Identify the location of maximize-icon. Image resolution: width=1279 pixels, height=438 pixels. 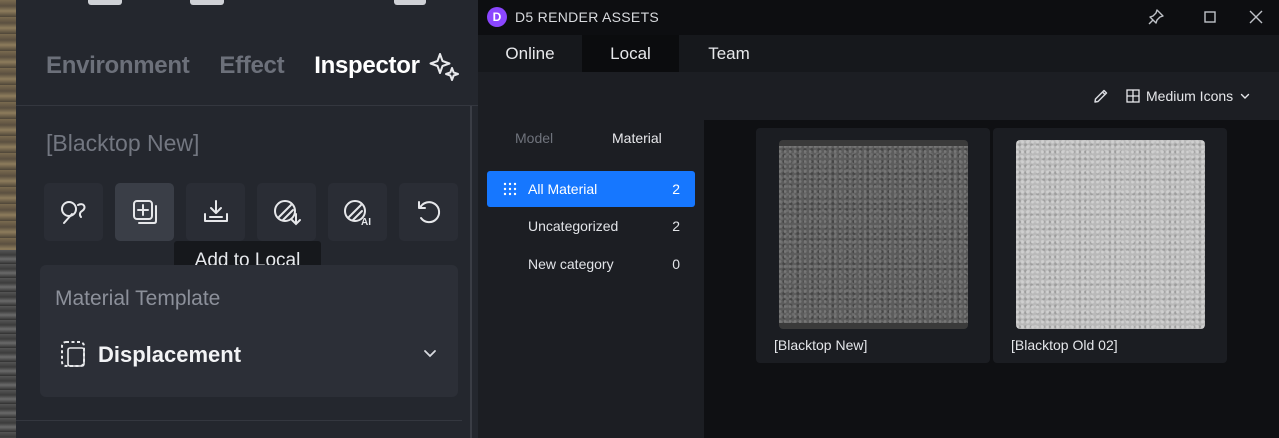
(1210, 17).